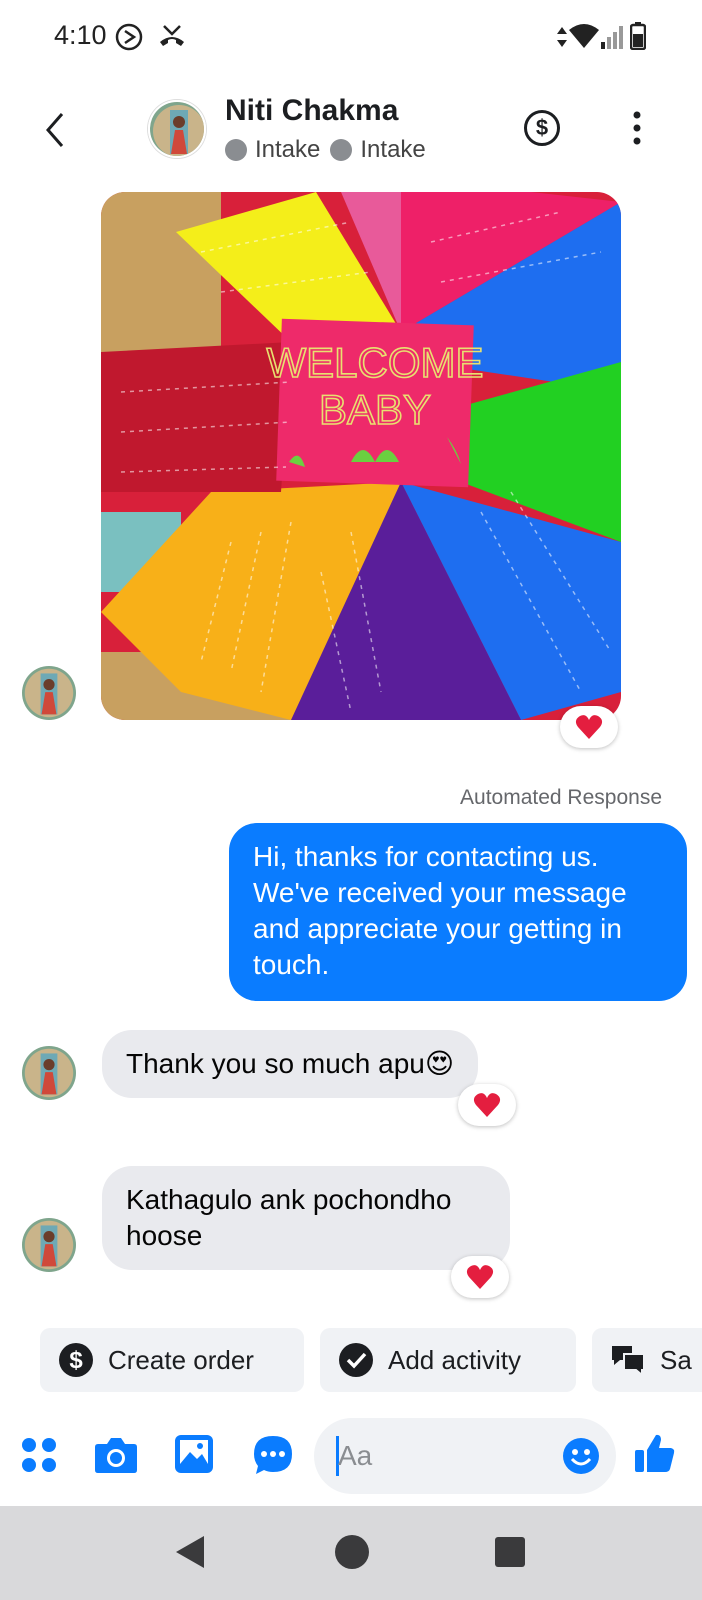  I want to click on quick-actions-bar: $ Create order Add activity Sa, so click(351, 1361).